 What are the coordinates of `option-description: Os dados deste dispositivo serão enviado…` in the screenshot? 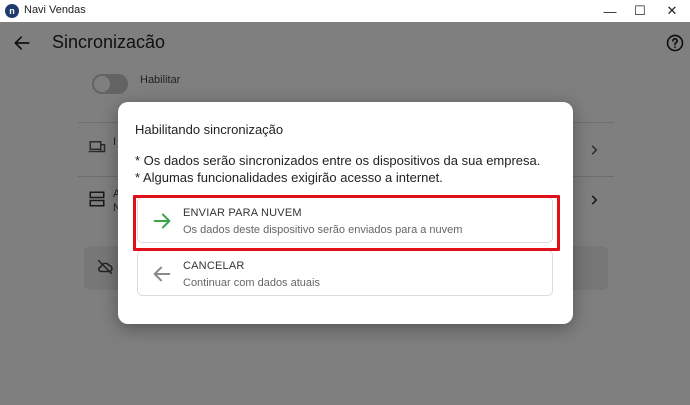 It's located at (323, 230).